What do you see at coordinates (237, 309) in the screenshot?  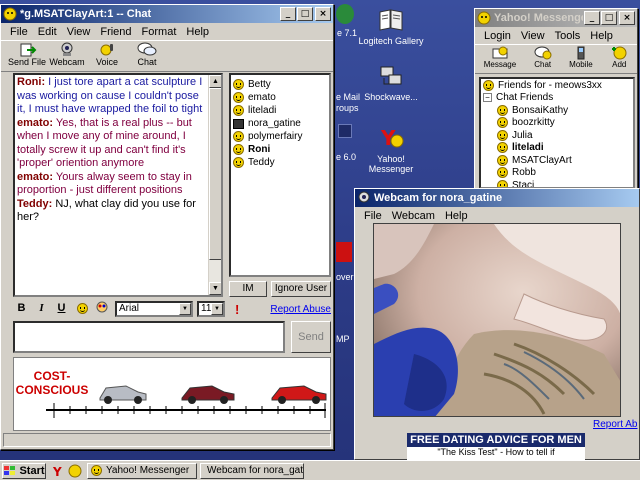 I see `alert-icon: !` at bounding box center [237, 309].